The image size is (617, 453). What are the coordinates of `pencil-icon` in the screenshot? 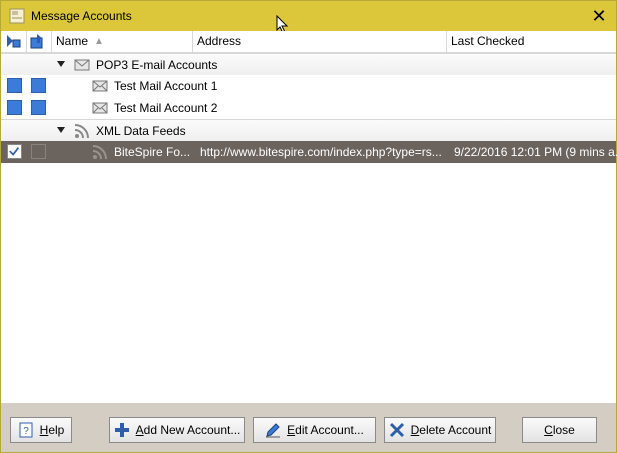 It's located at (273, 430).